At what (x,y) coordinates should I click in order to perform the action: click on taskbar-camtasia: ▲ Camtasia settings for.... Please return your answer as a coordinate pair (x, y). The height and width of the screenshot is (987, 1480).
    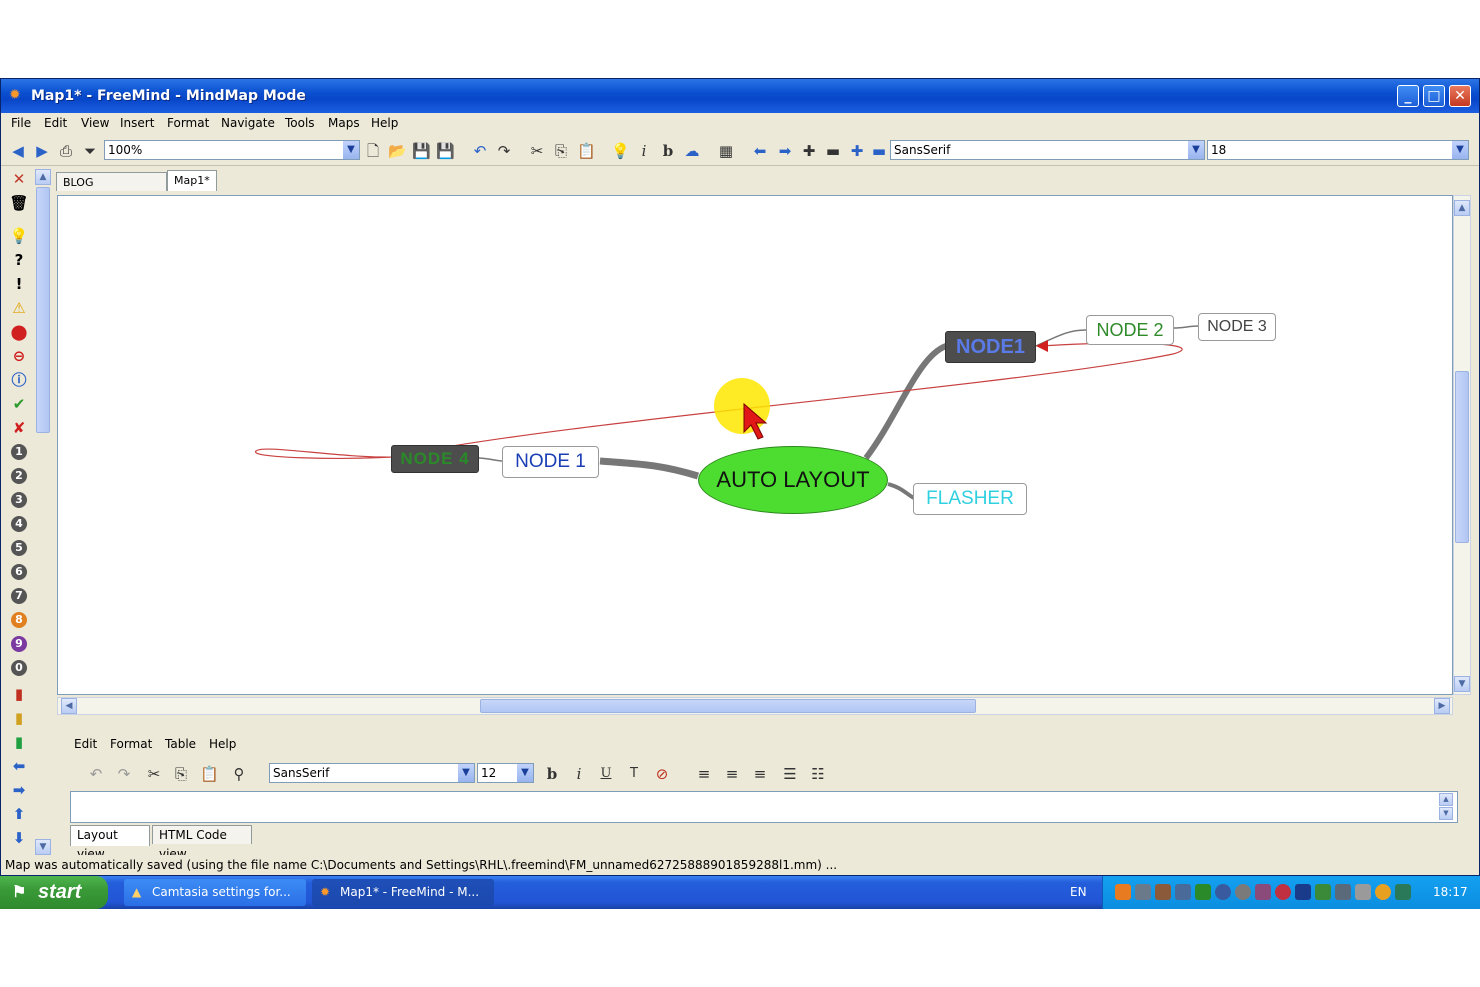
    Looking at the image, I should click on (215, 892).